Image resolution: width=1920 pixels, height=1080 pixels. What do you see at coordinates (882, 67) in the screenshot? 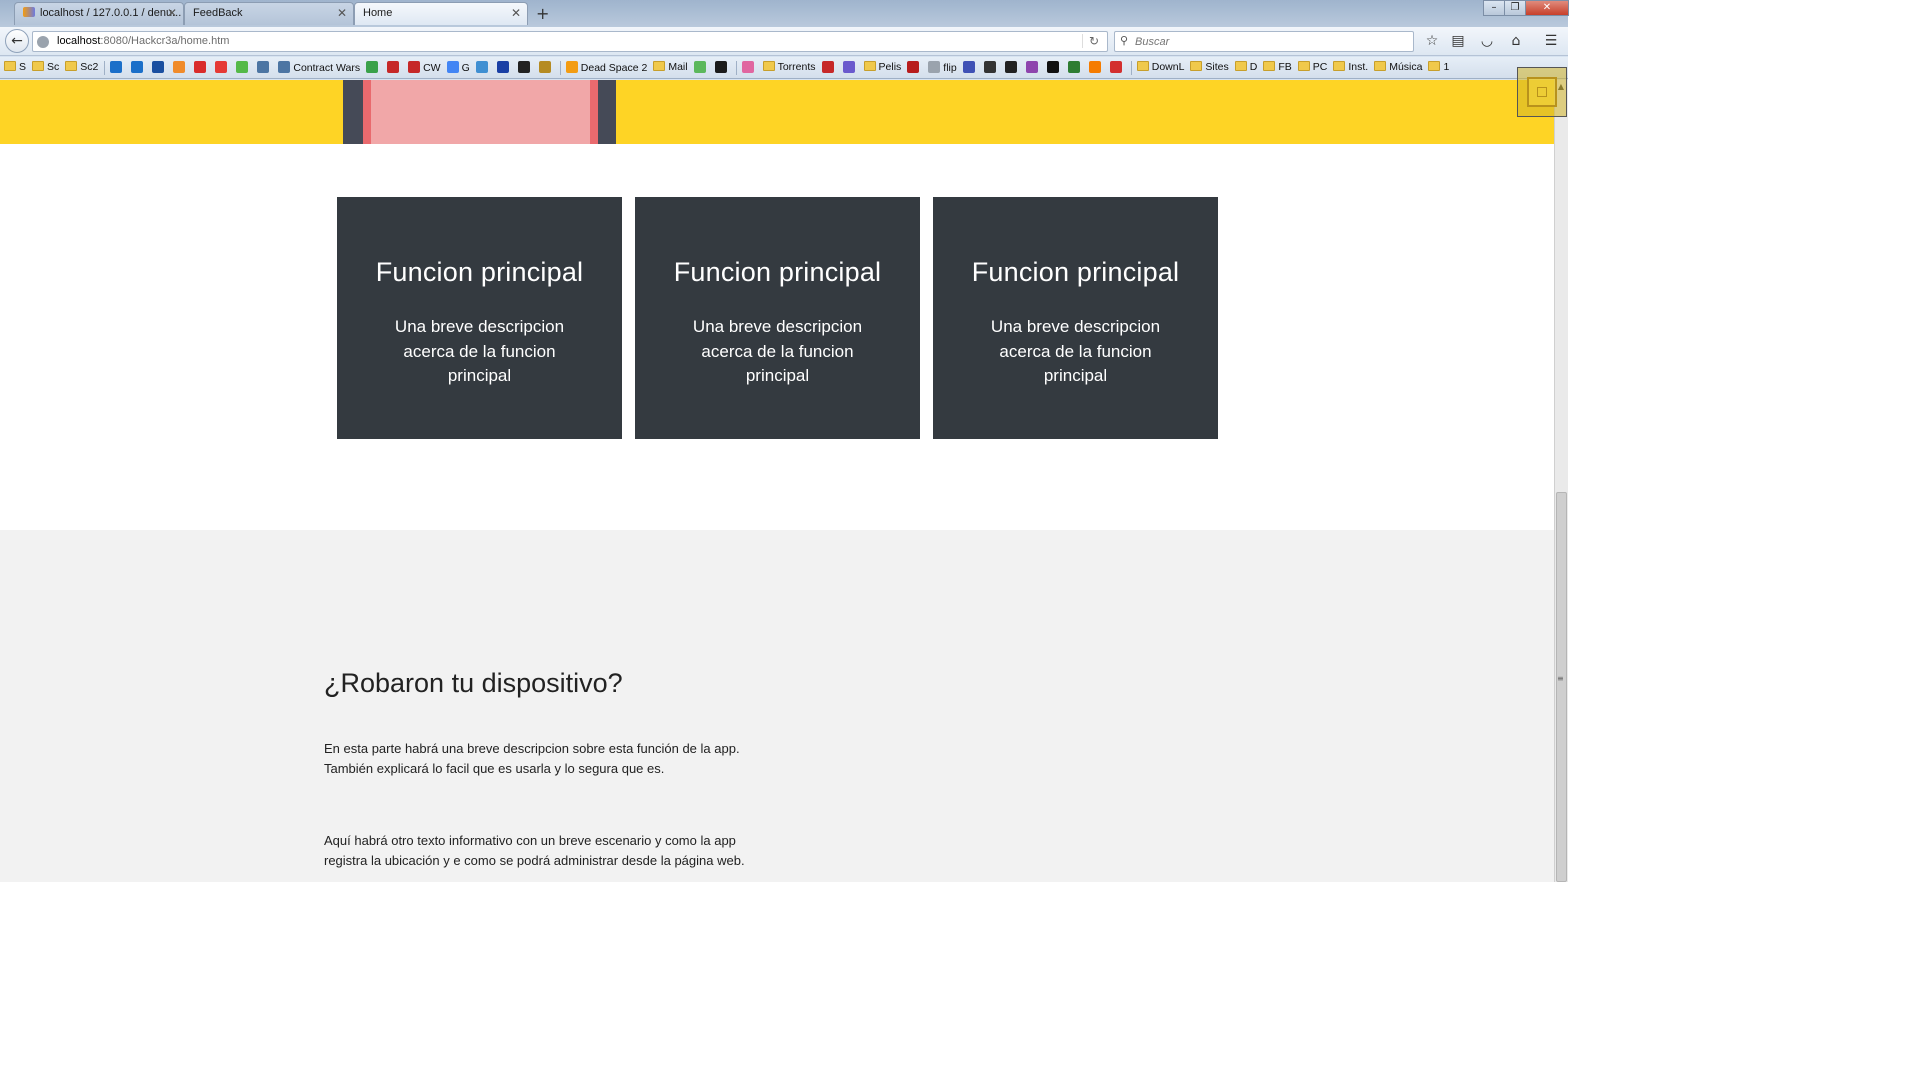
I see `bookmark-item: Pelis` at bounding box center [882, 67].